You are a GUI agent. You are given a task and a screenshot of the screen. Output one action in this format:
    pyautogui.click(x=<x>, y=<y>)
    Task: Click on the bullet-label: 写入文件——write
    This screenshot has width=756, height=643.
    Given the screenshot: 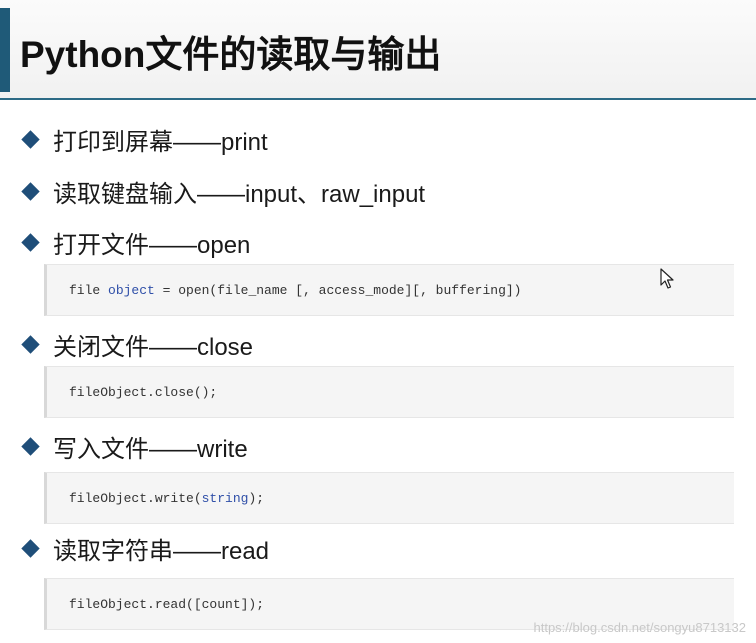 What is the action you would take?
    pyautogui.click(x=150, y=449)
    